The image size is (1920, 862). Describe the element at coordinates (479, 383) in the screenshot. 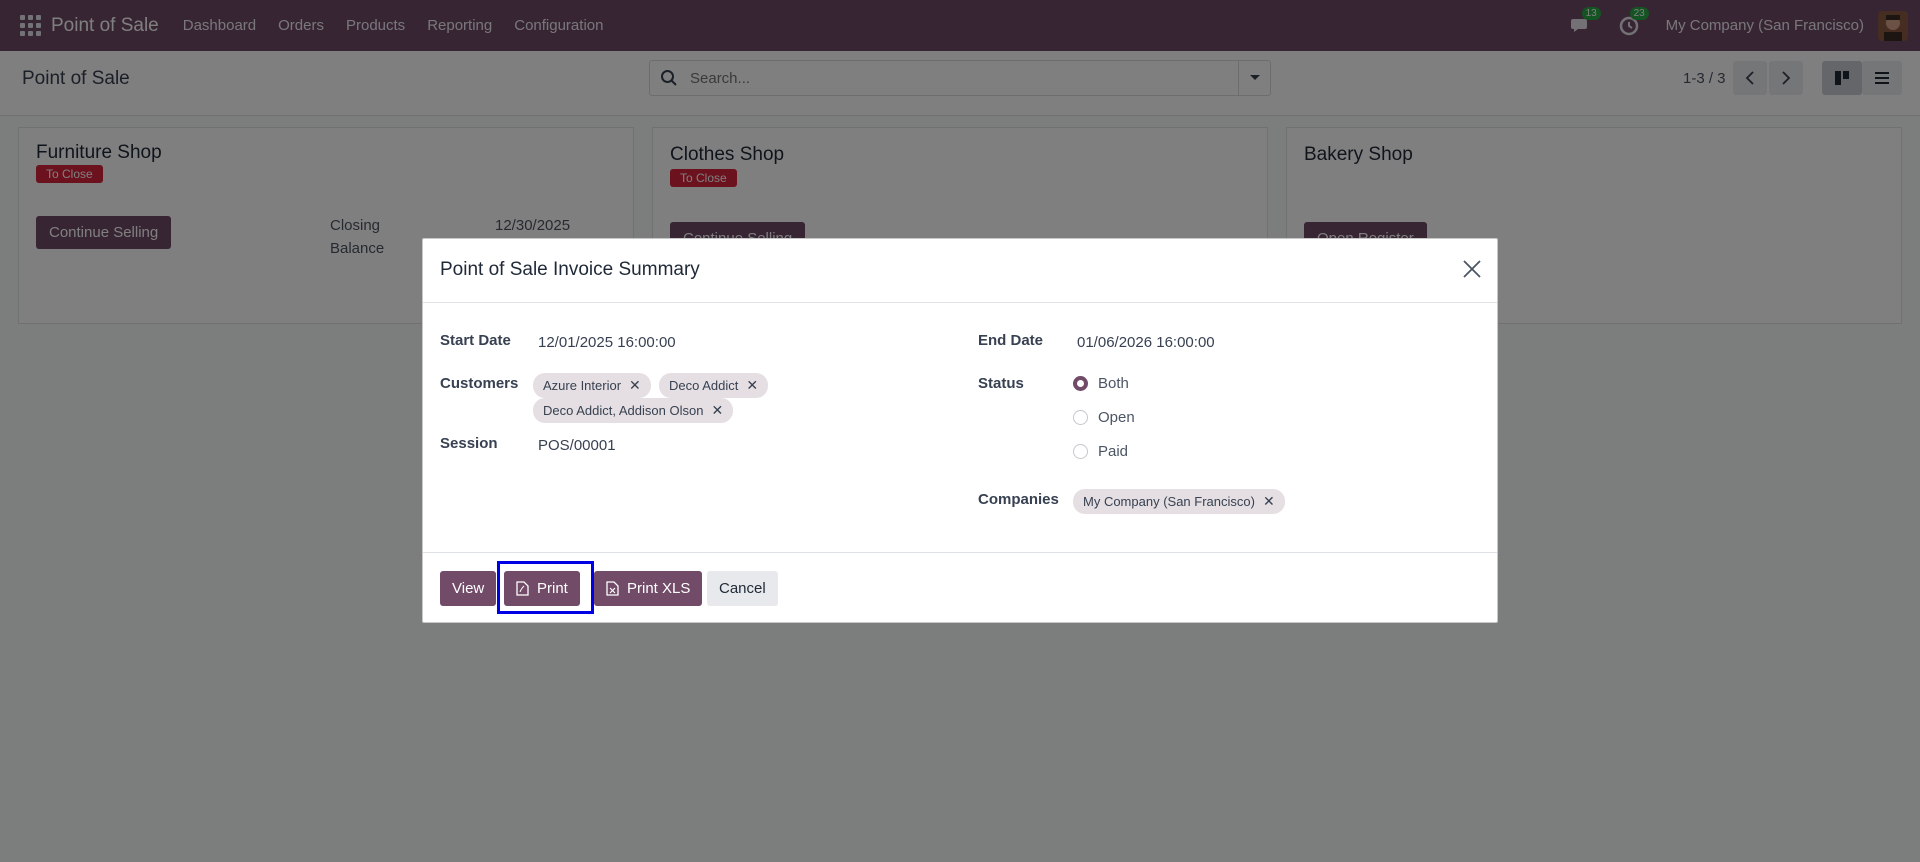

I see `customers-label: Customers` at that location.